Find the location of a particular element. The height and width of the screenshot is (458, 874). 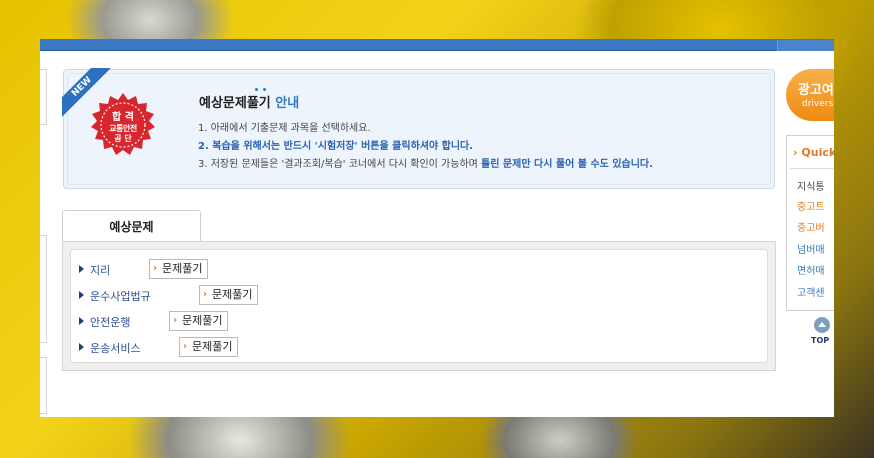

quick-menu: › Quick 지식통 중고트 중고버 넘버매 면허매 고객센 is located at coordinates (810, 223).